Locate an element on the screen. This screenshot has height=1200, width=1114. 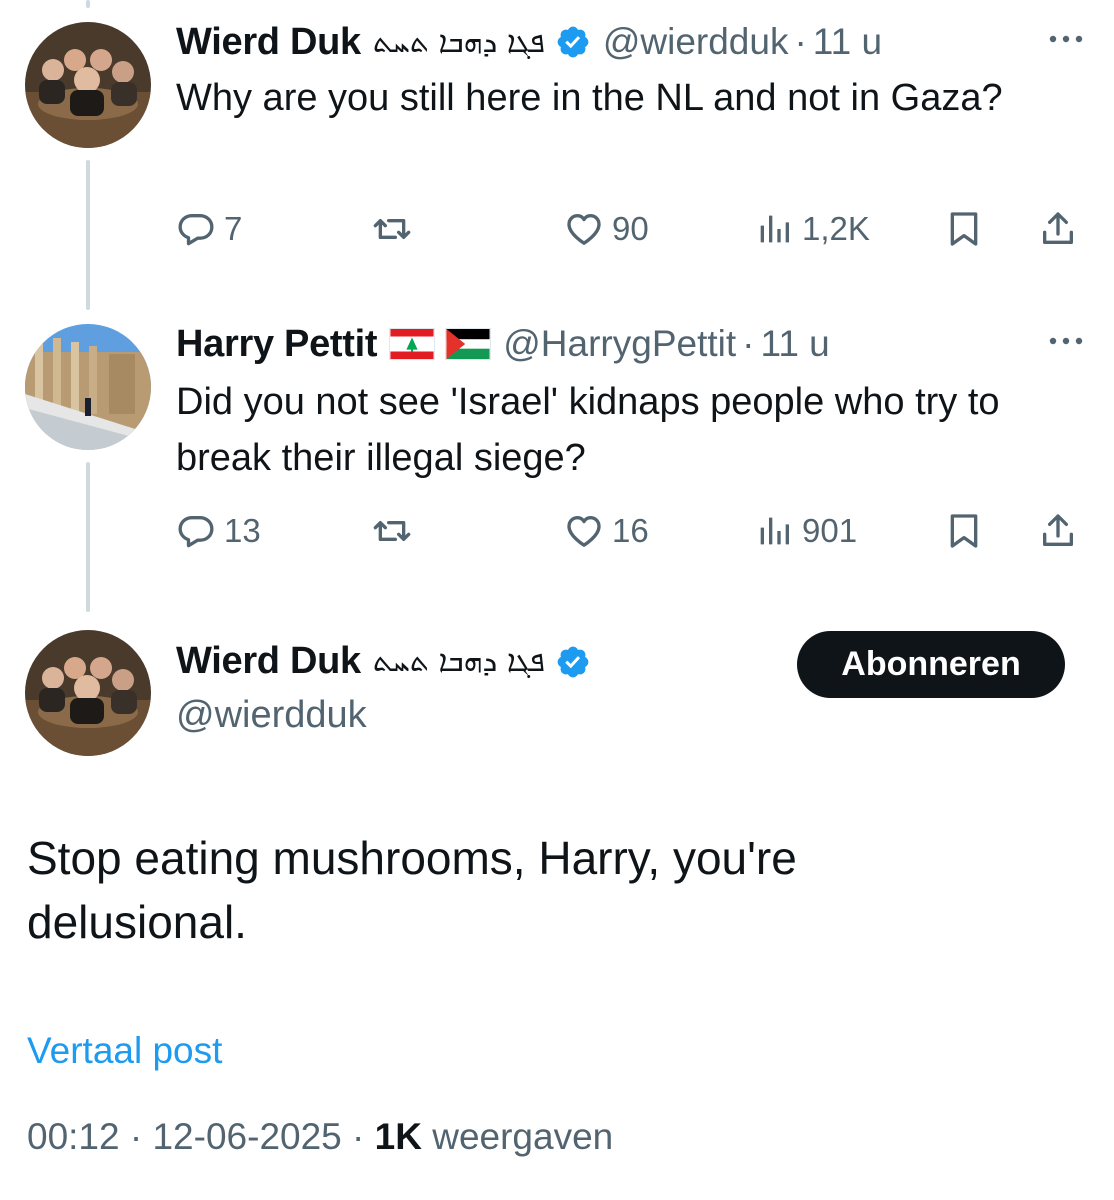
reply-button: 7 is located at coordinates (209, 229).